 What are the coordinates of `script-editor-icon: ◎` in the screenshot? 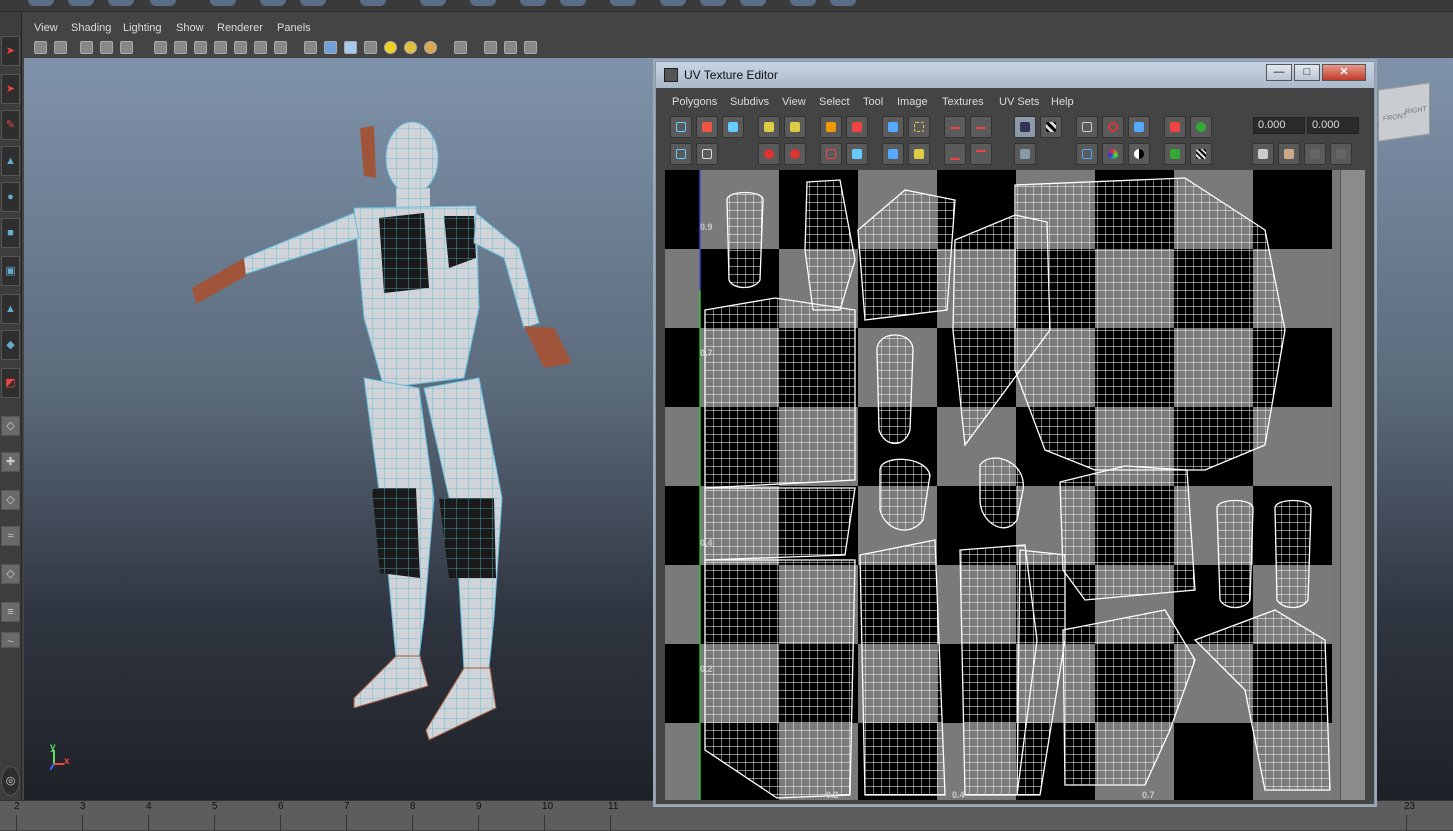 It's located at (10, 781).